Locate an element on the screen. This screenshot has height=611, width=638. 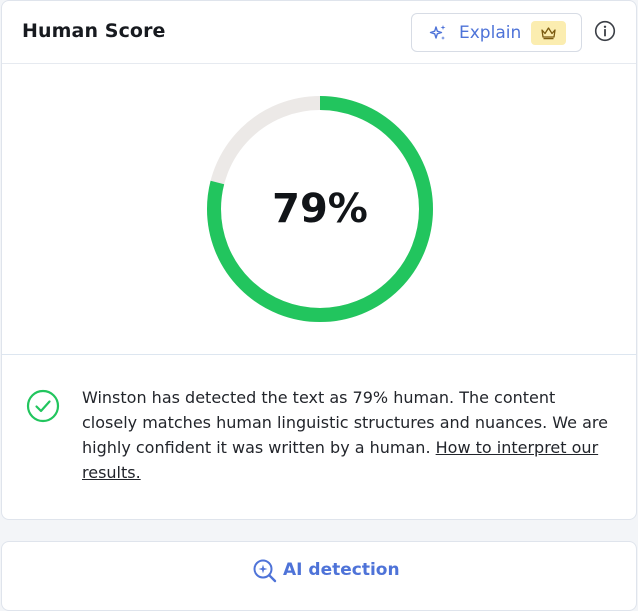
sparkle-icon is located at coordinates (437, 32).